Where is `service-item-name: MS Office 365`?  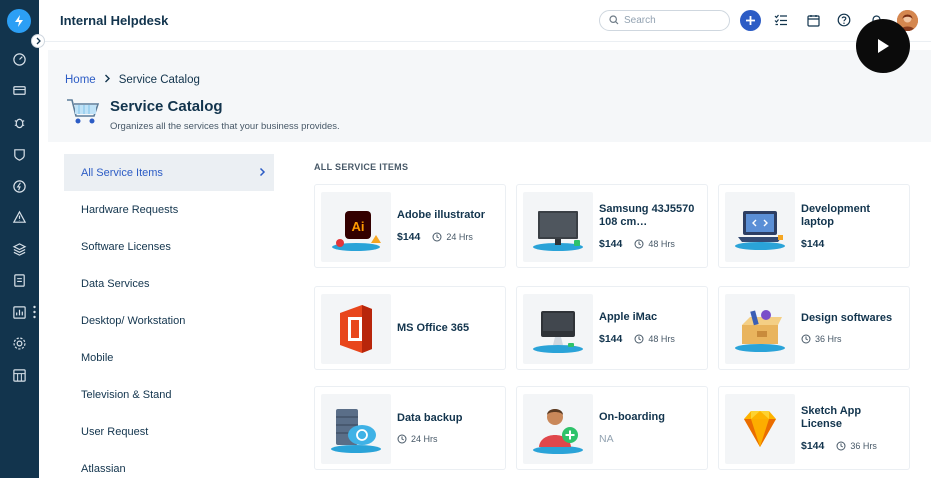 service-item-name: MS Office 365 is located at coordinates (433, 327).